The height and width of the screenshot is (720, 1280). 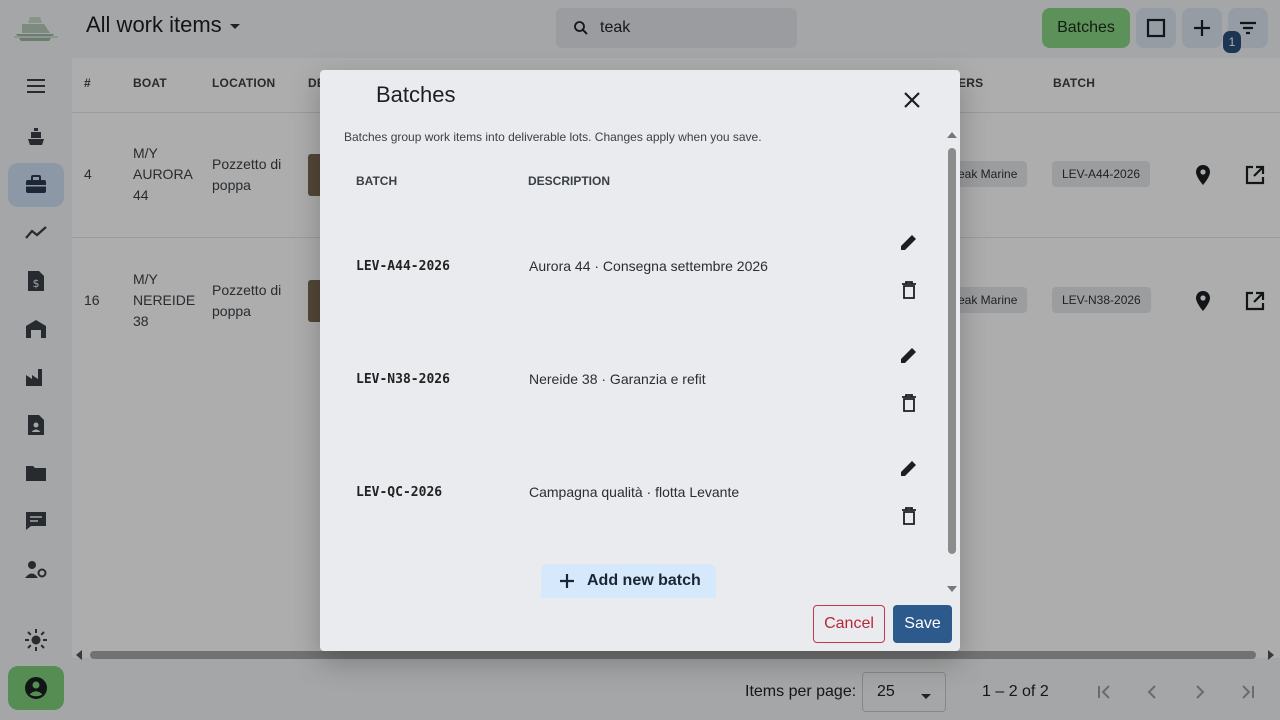 I want to click on dialog-title: Batches, so click(x=416, y=94).